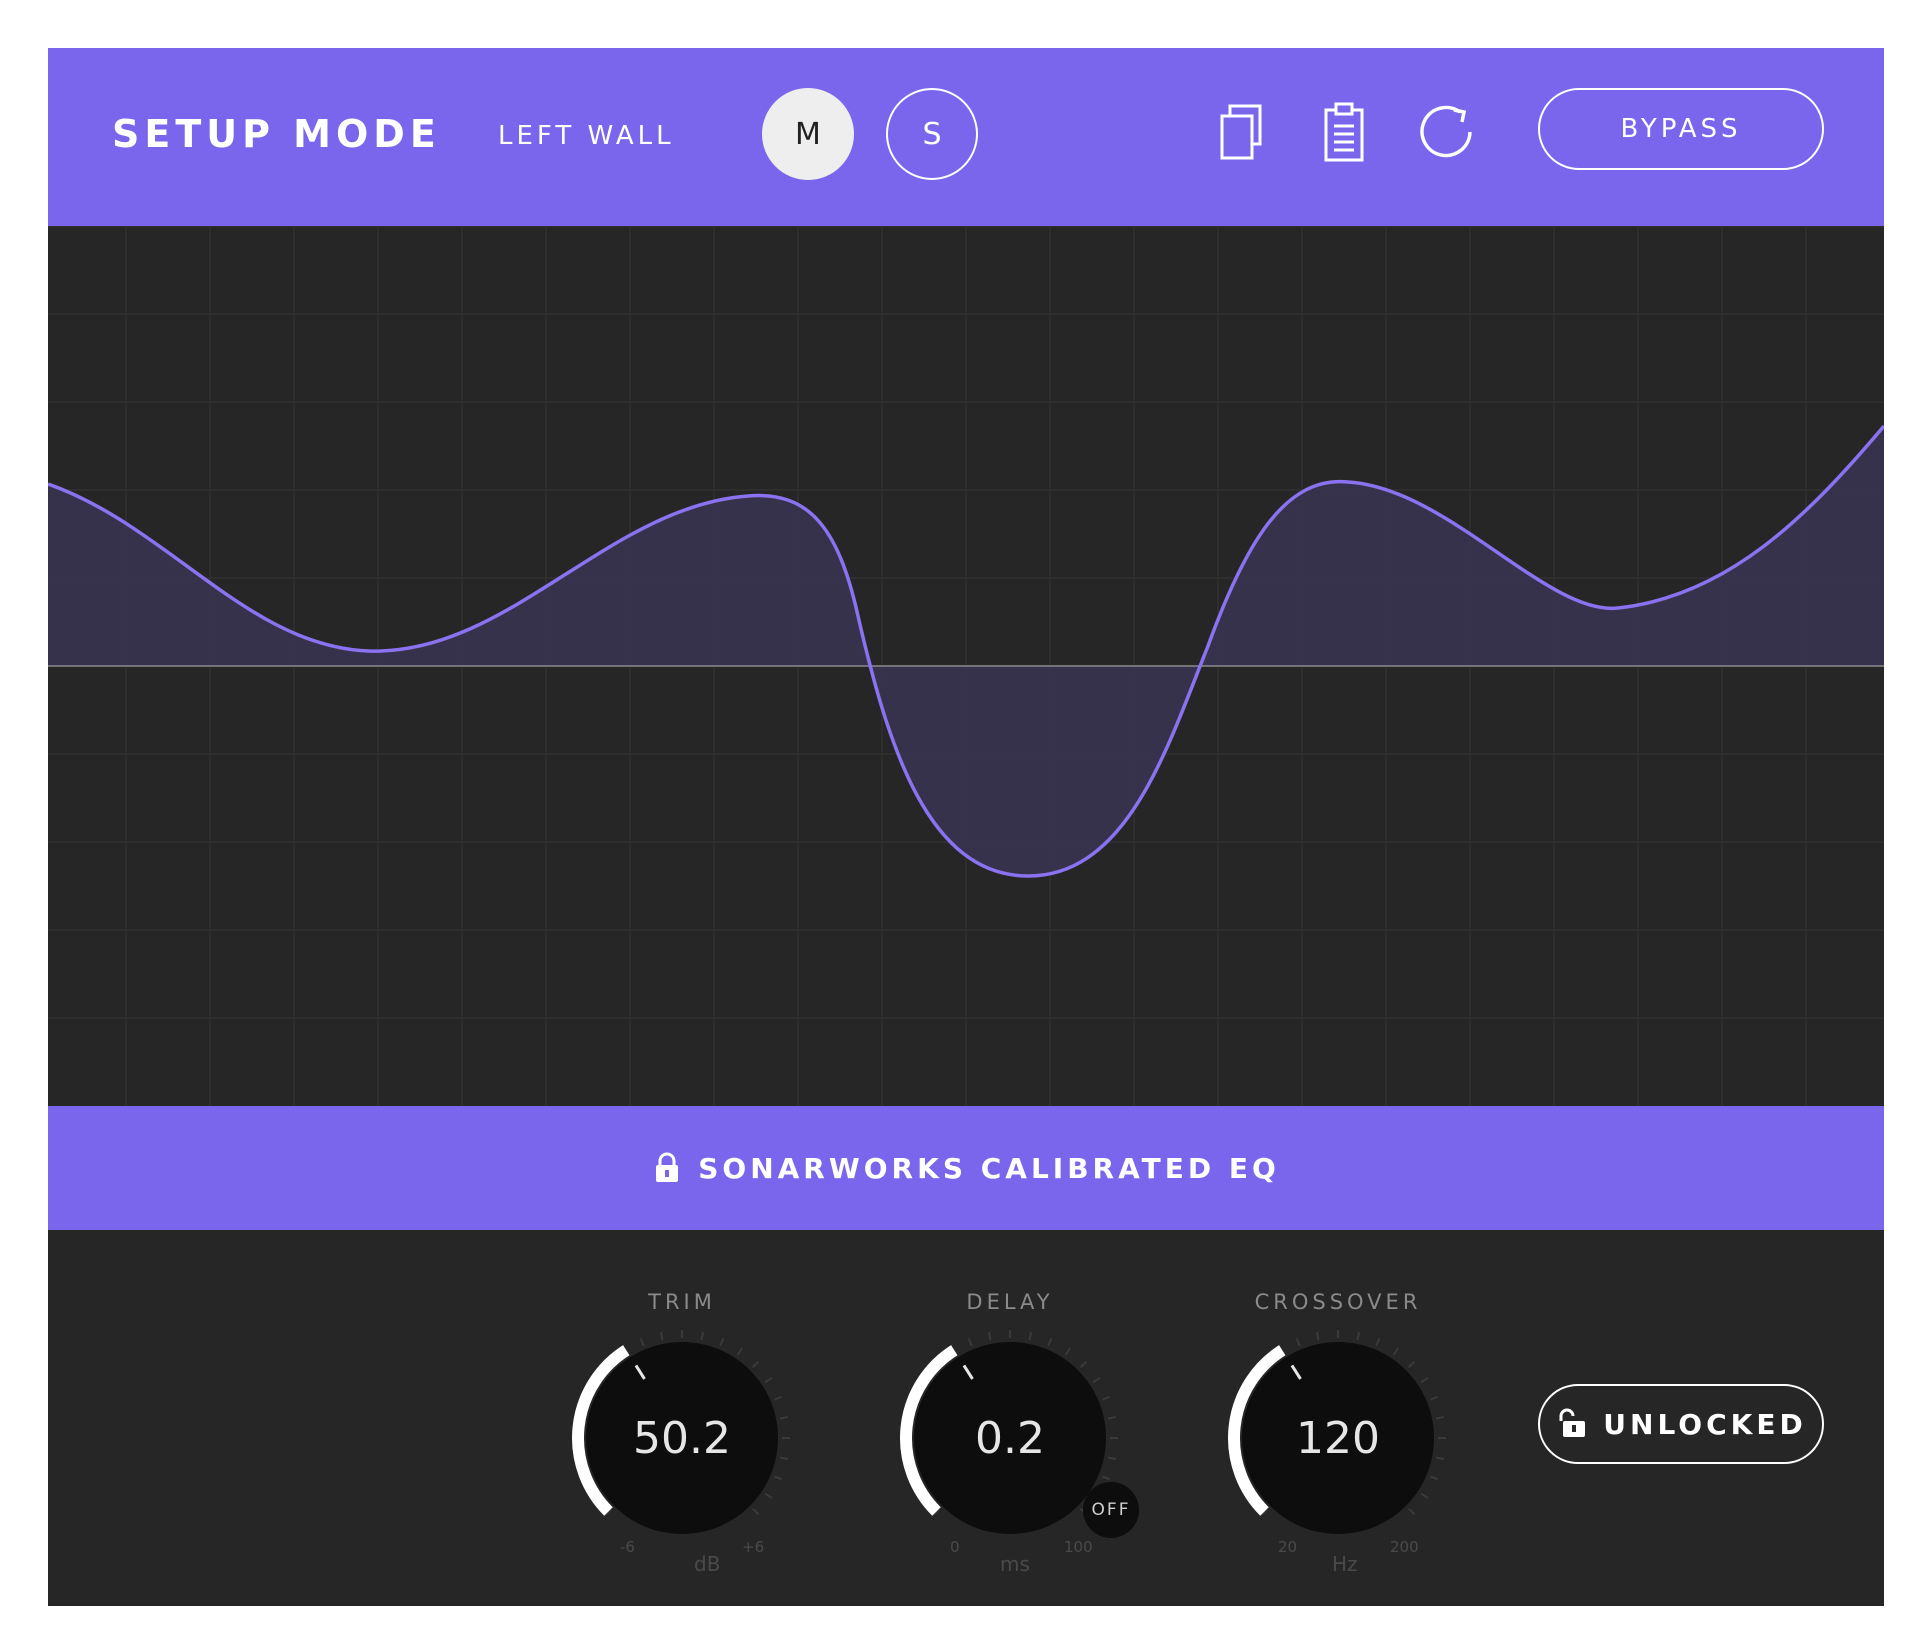 The width and height of the screenshot is (1928, 1644). I want to click on delay-off-toggle: OFF, so click(1111, 1510).